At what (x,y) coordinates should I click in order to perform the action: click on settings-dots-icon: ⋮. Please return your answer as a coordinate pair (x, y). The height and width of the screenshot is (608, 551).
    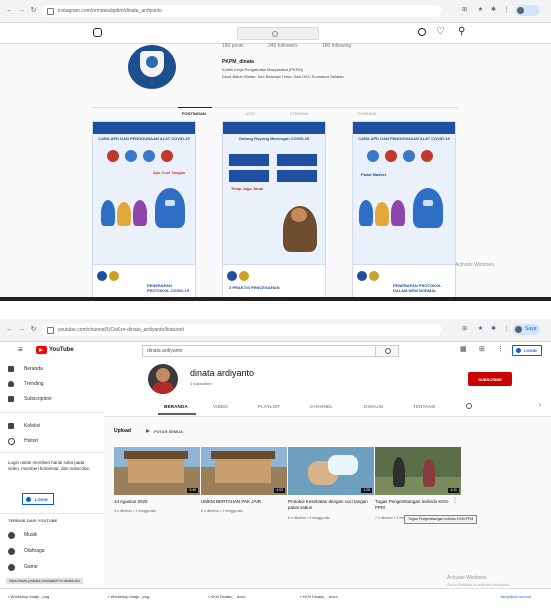
    Looking at the image, I should click on (500, 350).